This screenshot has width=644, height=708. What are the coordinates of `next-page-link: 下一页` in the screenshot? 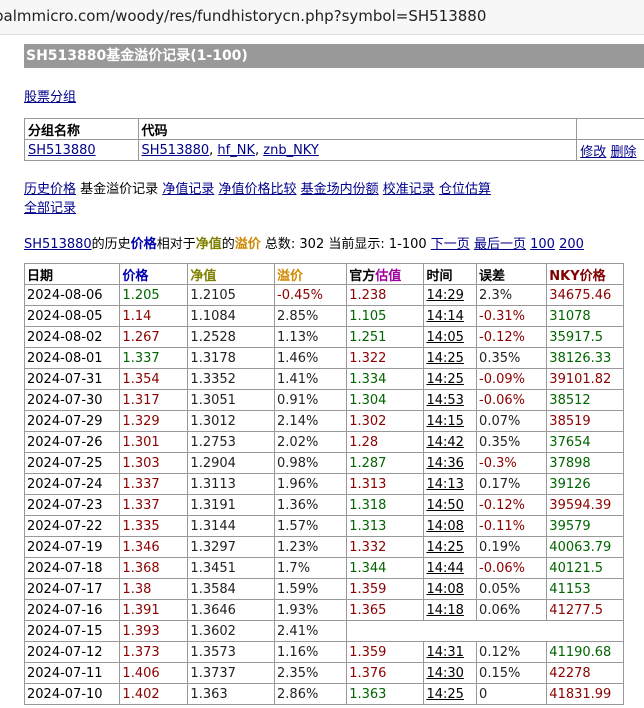 It's located at (450, 244).